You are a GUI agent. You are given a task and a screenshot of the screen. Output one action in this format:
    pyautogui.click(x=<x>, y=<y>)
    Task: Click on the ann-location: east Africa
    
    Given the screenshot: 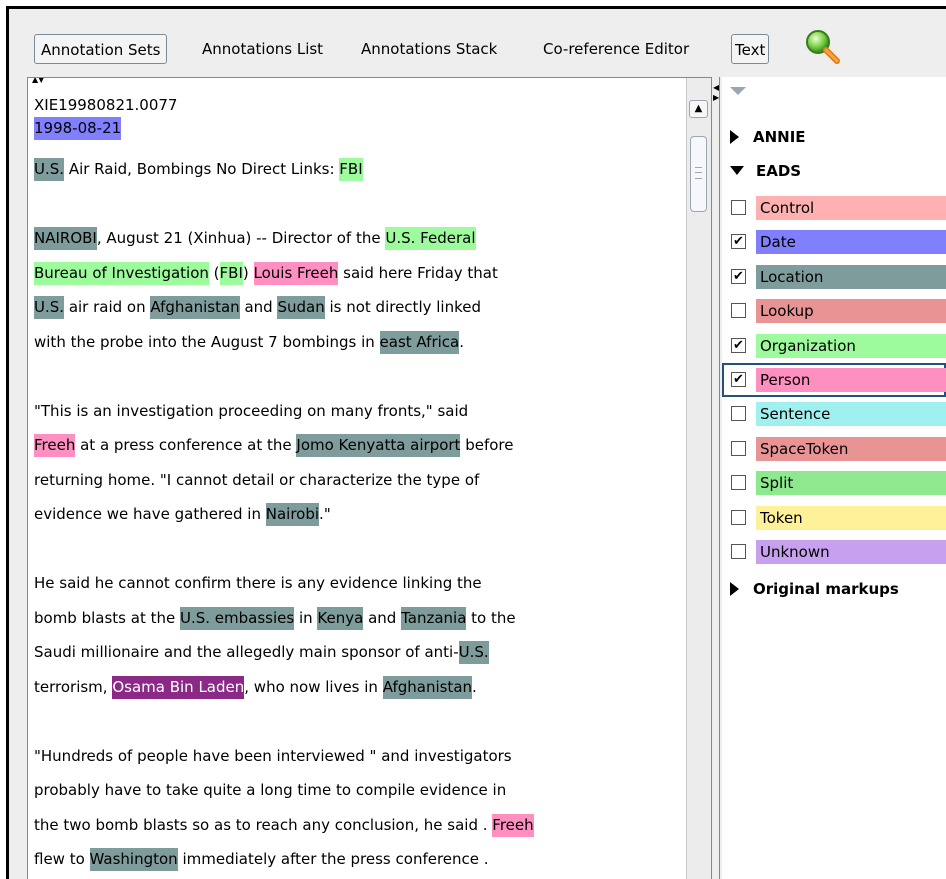 What is the action you would take?
    pyautogui.click(x=419, y=342)
    